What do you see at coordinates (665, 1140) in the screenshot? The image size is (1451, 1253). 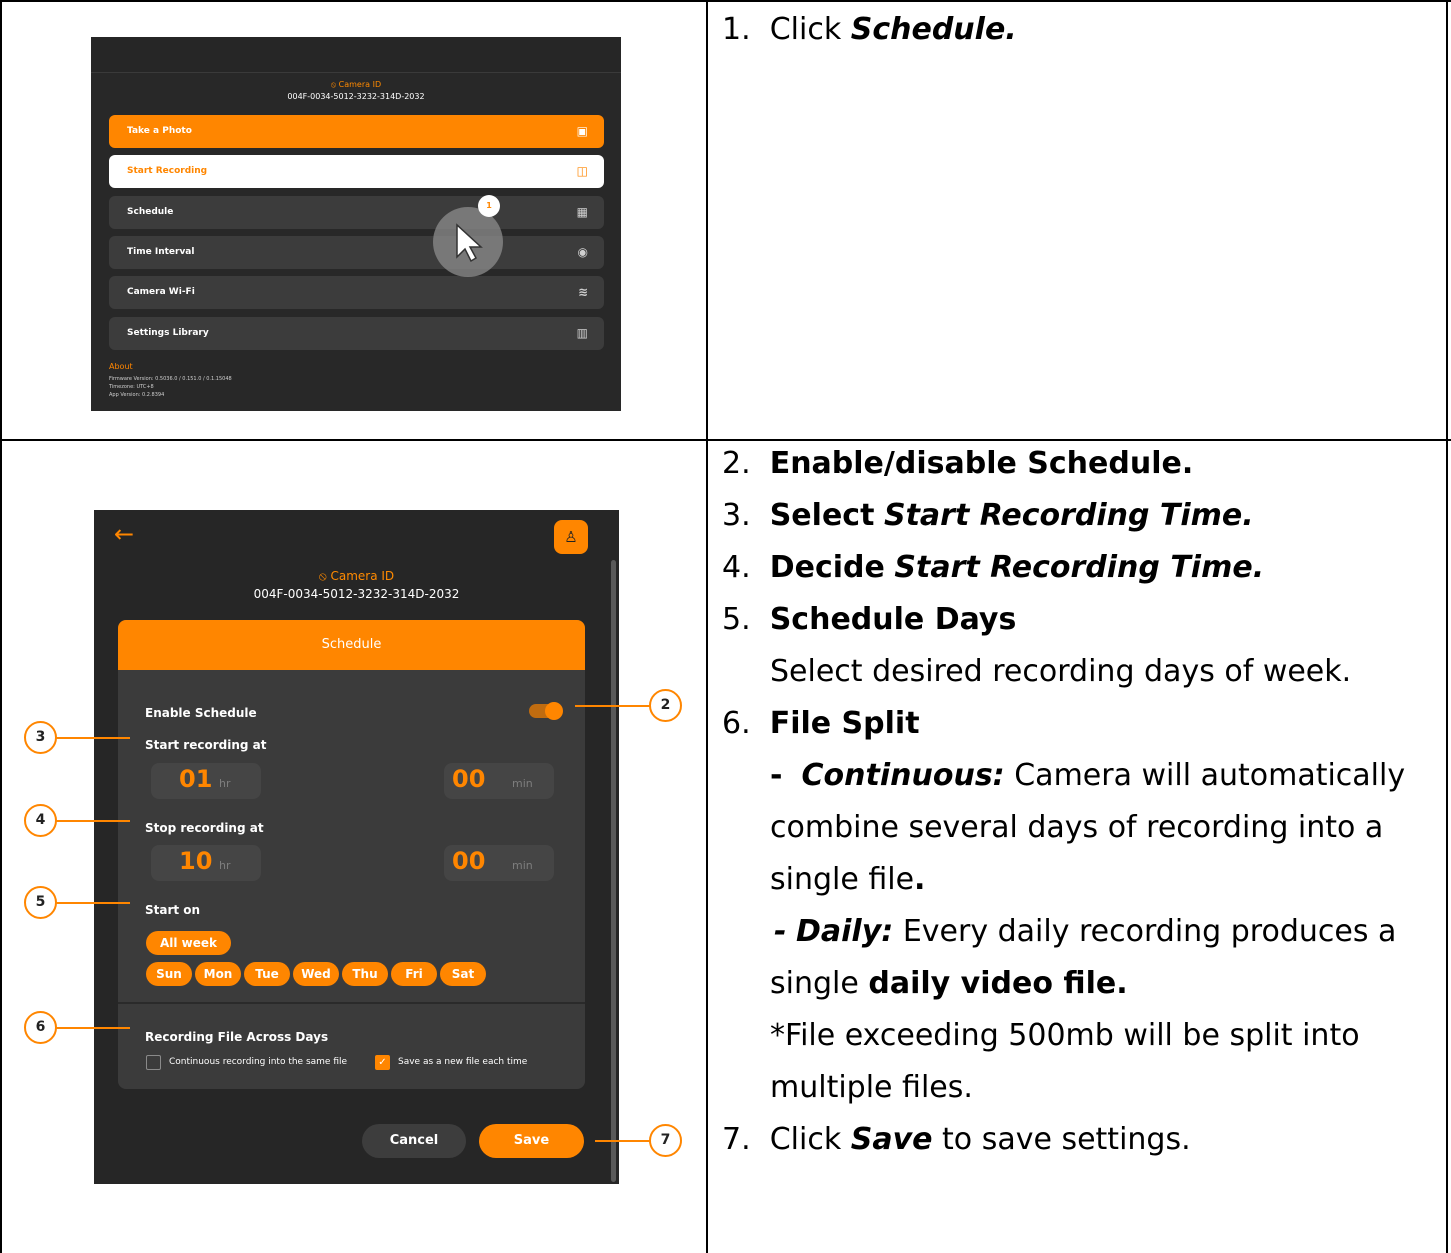 I see `callout-7: 7` at bounding box center [665, 1140].